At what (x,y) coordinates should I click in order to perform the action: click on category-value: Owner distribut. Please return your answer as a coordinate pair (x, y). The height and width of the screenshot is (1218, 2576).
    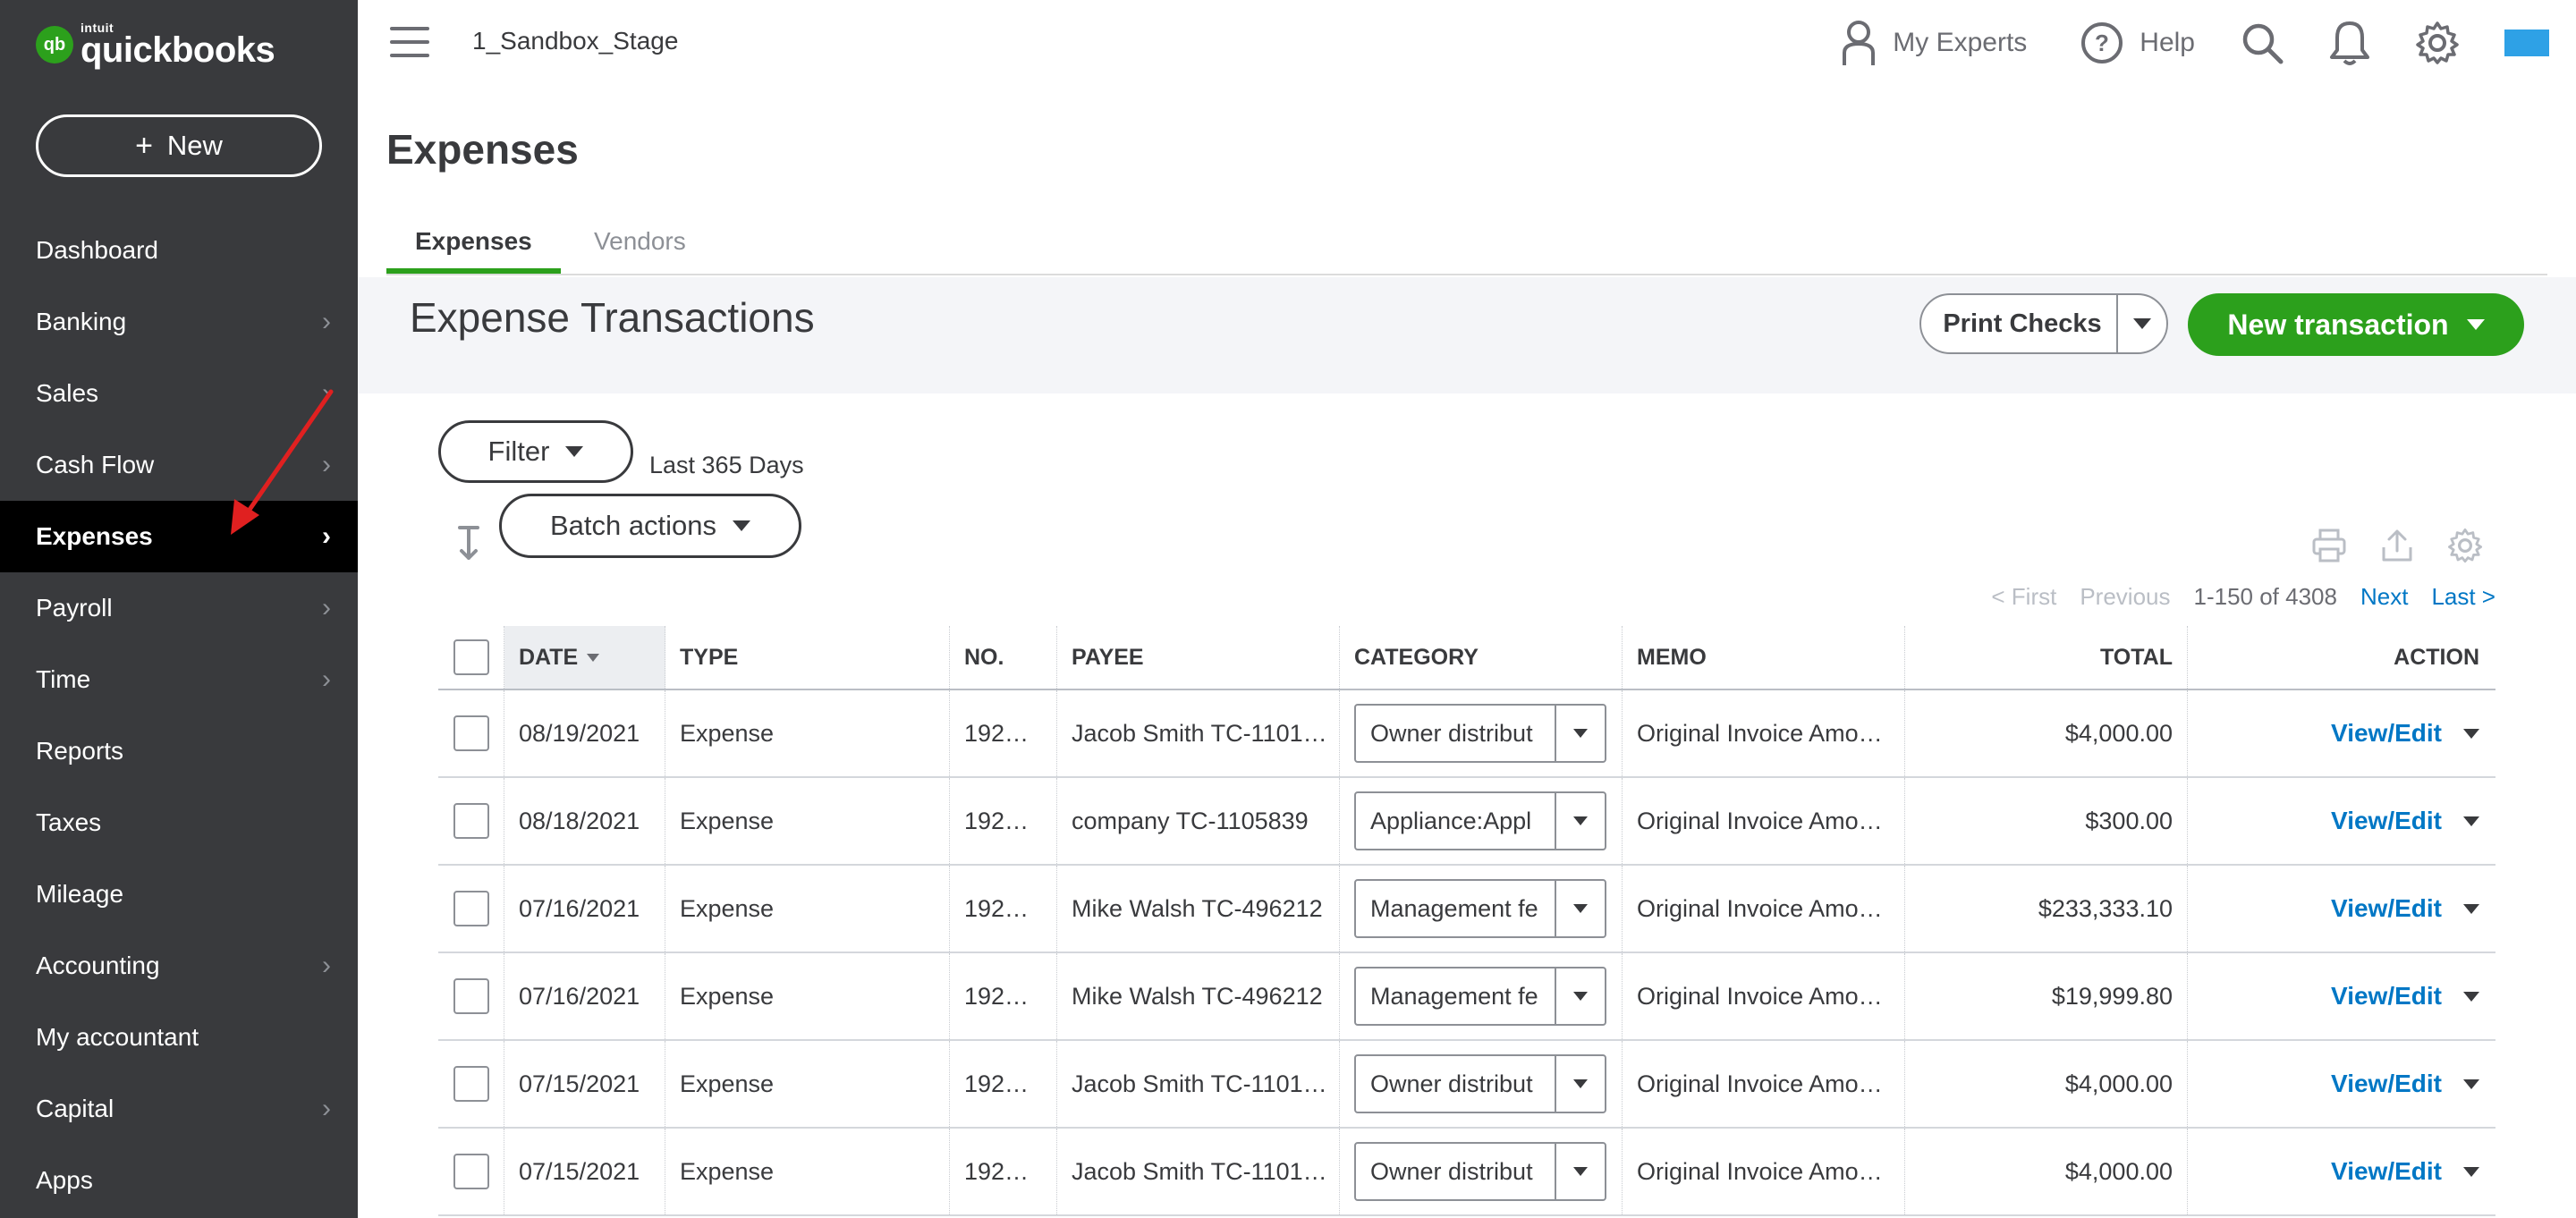
    Looking at the image, I should click on (1451, 1083).